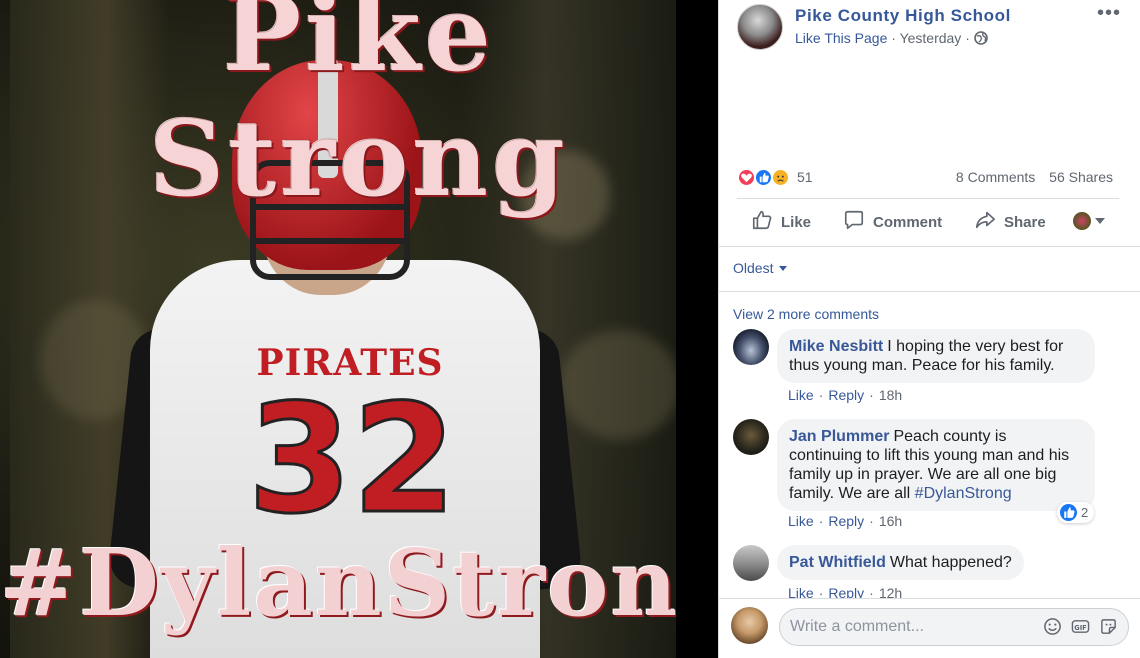 Image resolution: width=1140 pixels, height=658 pixels. Describe the element at coordinates (954, 627) in the screenshot. I see `comment-input: Write a comment... GIF` at that location.